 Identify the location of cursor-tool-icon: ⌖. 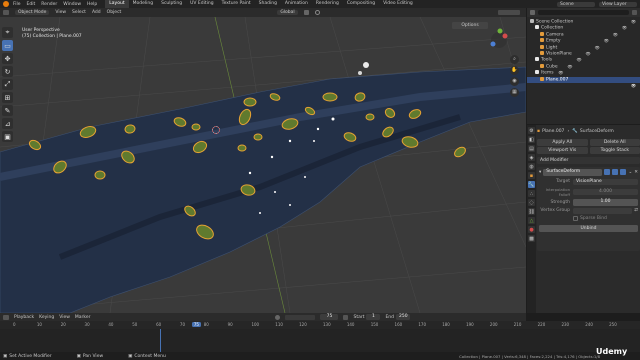
(7, 32).